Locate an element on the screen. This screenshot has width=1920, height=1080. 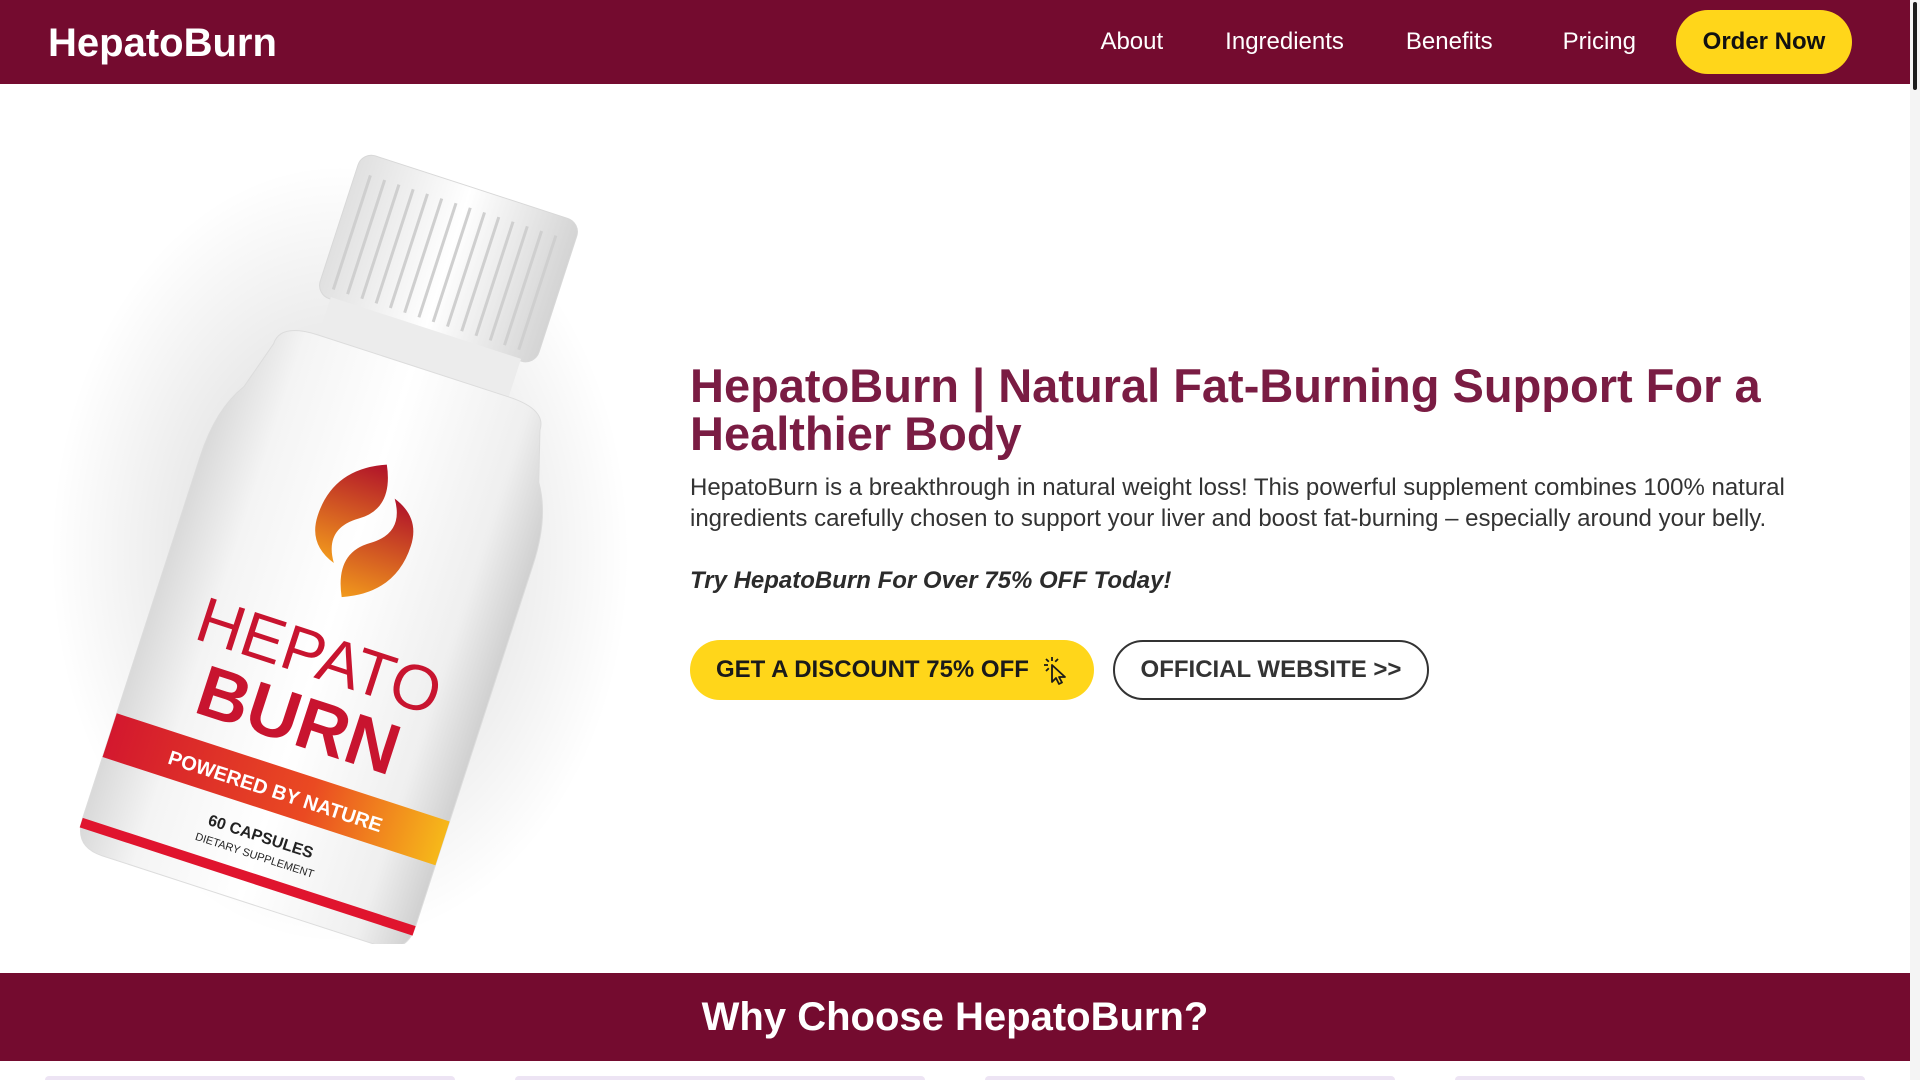
order-now-button: Order Now is located at coordinates (1764, 42).